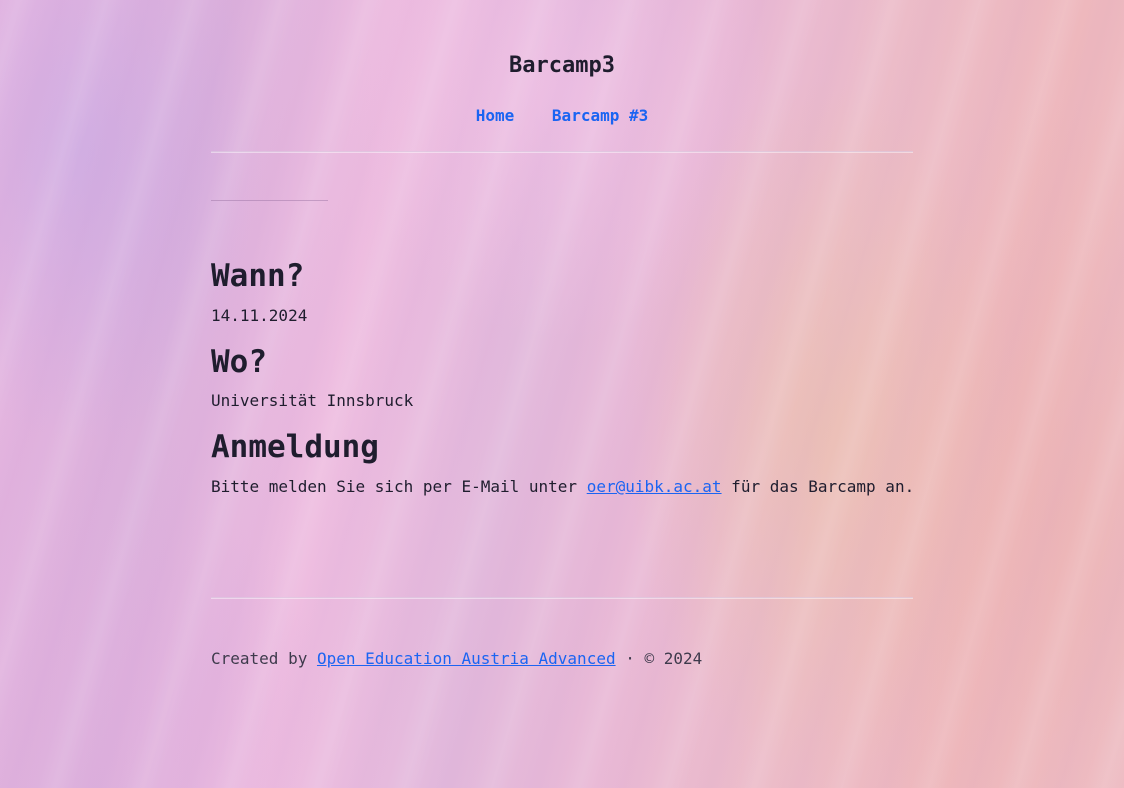  I want to click on heading-registration: Anmeldung, so click(295, 447).